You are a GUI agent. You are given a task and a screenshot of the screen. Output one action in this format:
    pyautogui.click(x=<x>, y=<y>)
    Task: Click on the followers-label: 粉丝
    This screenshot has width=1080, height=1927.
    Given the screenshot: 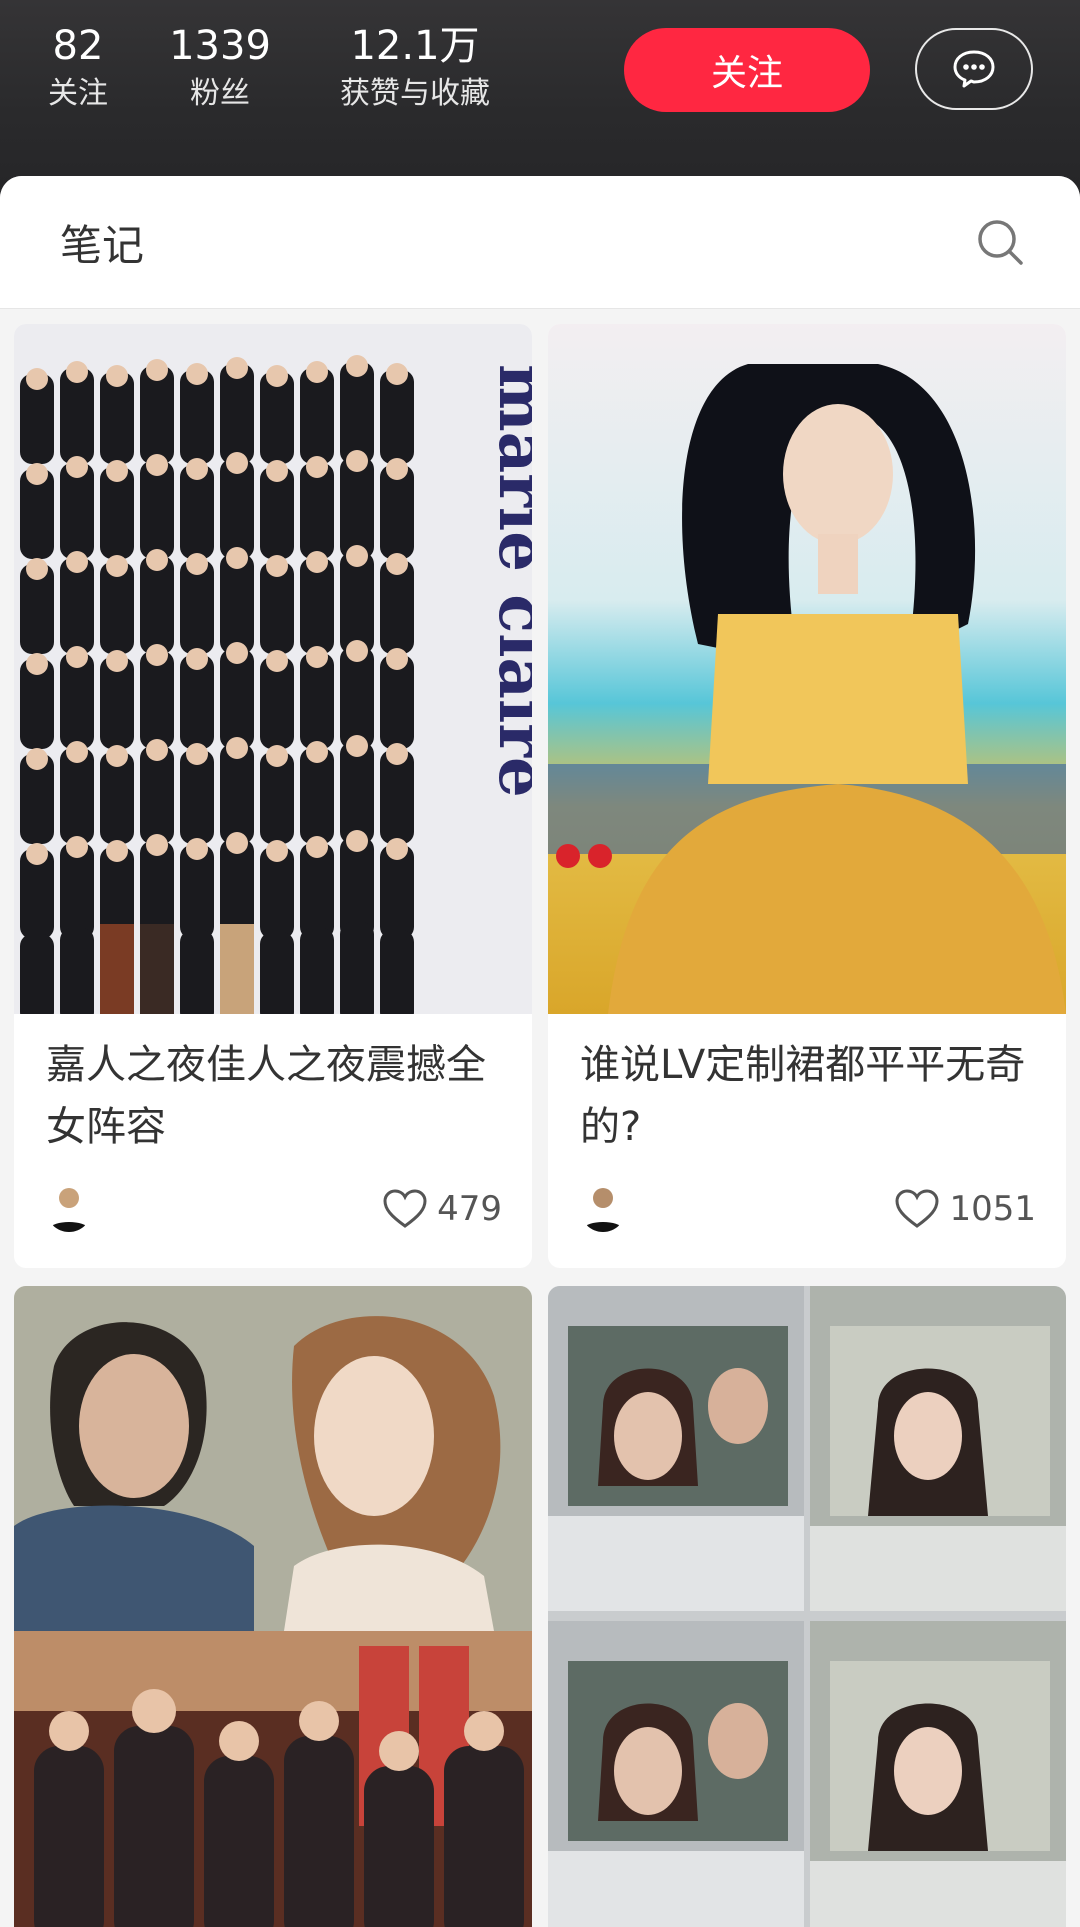 What is the action you would take?
    pyautogui.click(x=220, y=93)
    